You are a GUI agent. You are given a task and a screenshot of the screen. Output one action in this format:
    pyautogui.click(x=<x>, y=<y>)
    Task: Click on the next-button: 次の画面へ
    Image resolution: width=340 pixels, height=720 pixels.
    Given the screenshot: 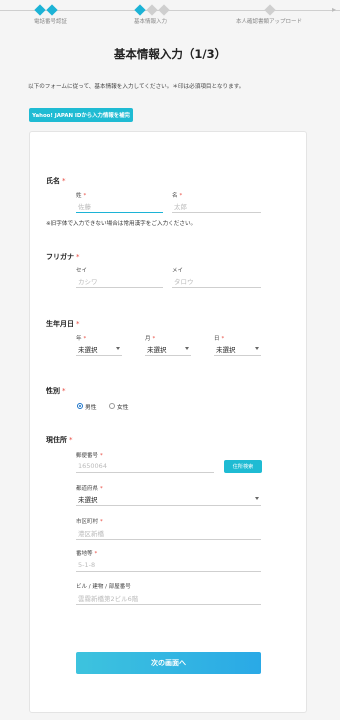 What is the action you would take?
    pyautogui.click(x=168, y=663)
    